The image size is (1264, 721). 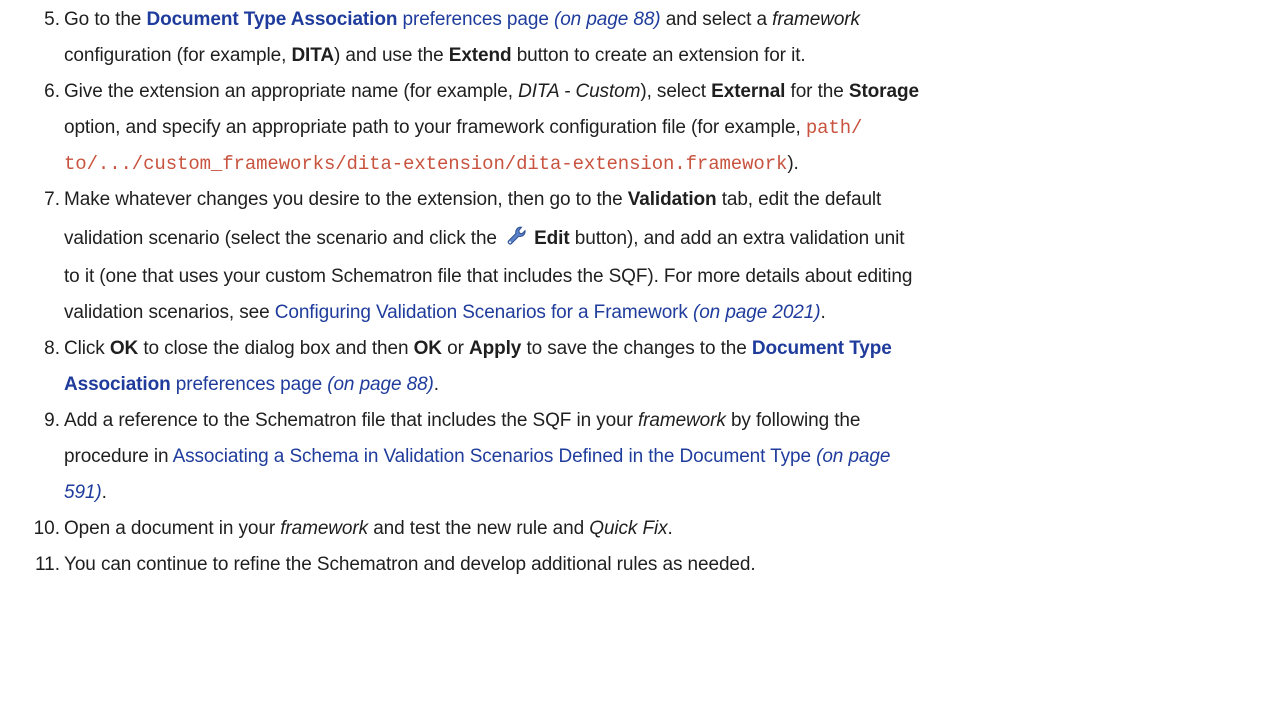 What do you see at coordinates (579, 91) in the screenshot?
I see `text-run: DITA - Custom` at bounding box center [579, 91].